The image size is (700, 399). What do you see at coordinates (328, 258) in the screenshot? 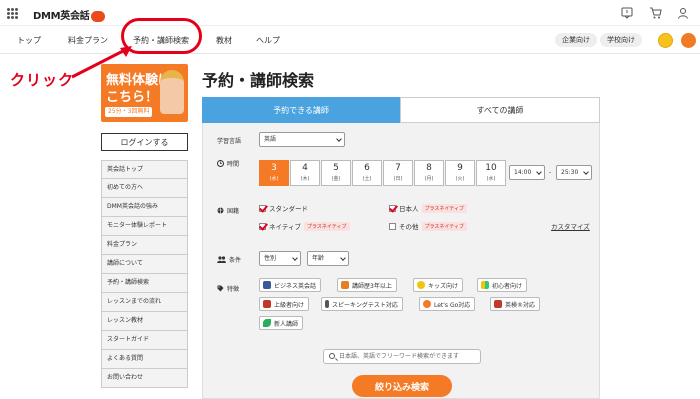
I see `age-select: 年齢` at bounding box center [328, 258].